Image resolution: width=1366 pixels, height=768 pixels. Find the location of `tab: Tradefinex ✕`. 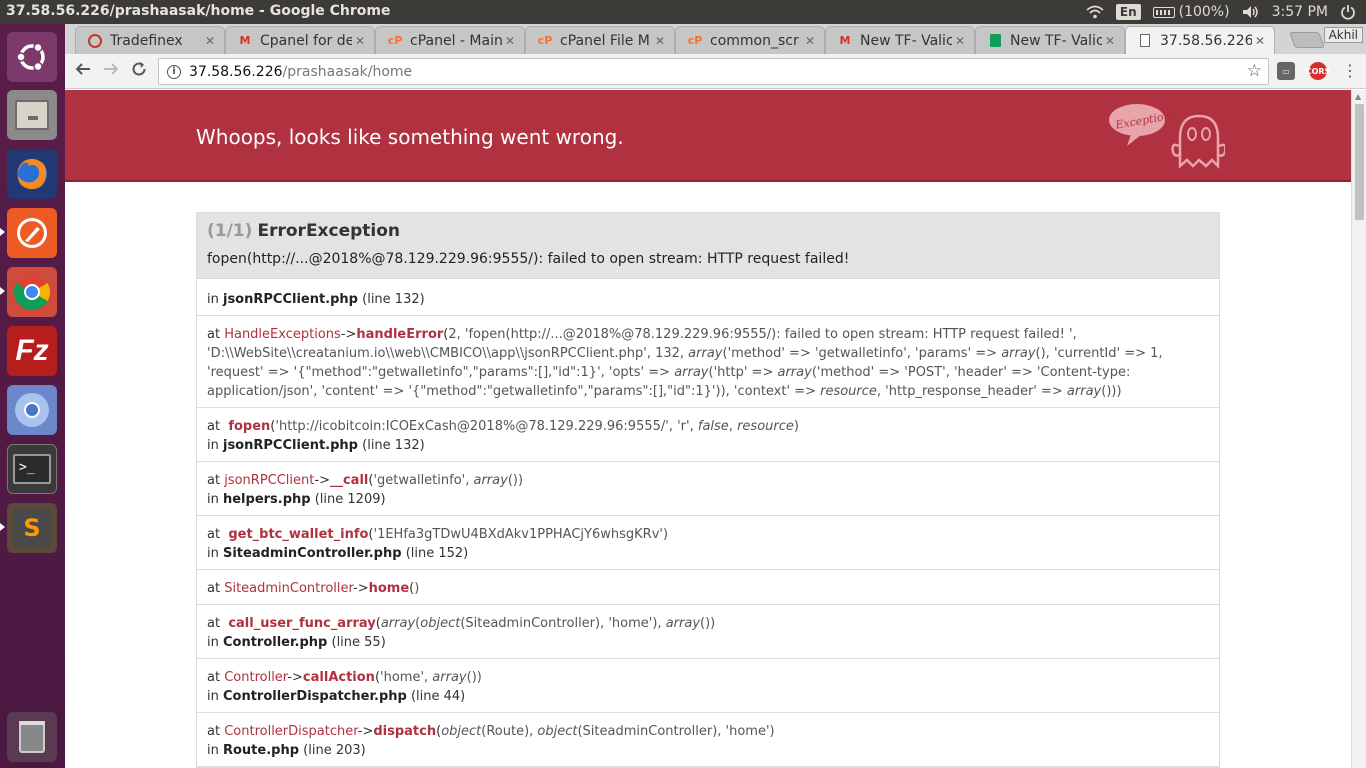

tab: Tradefinex ✕ is located at coordinates (150, 40).